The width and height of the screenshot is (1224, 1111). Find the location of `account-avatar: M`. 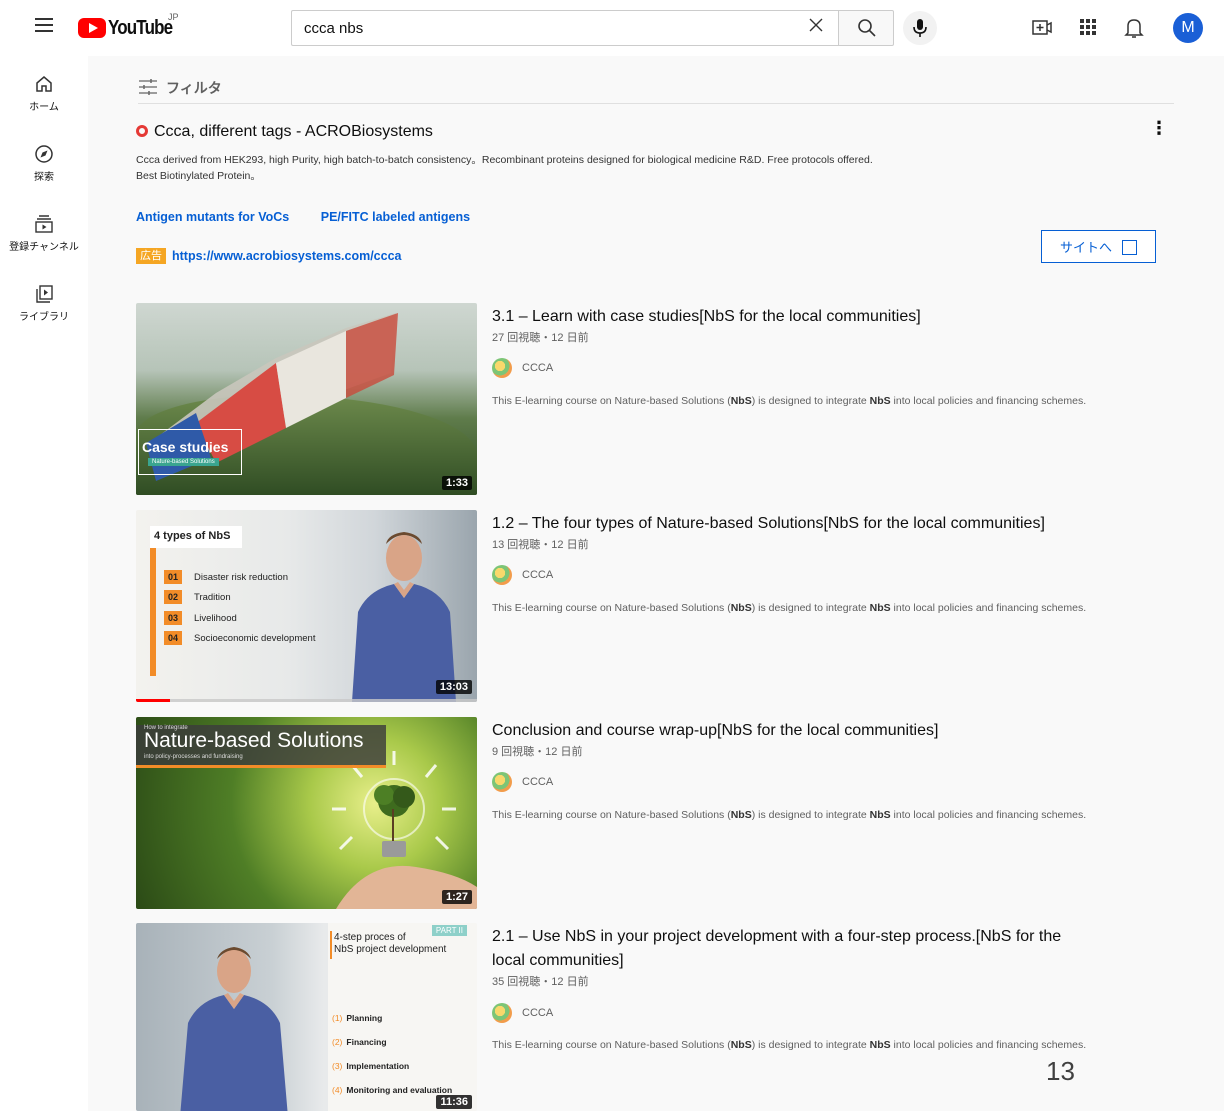

account-avatar: M is located at coordinates (1188, 28).